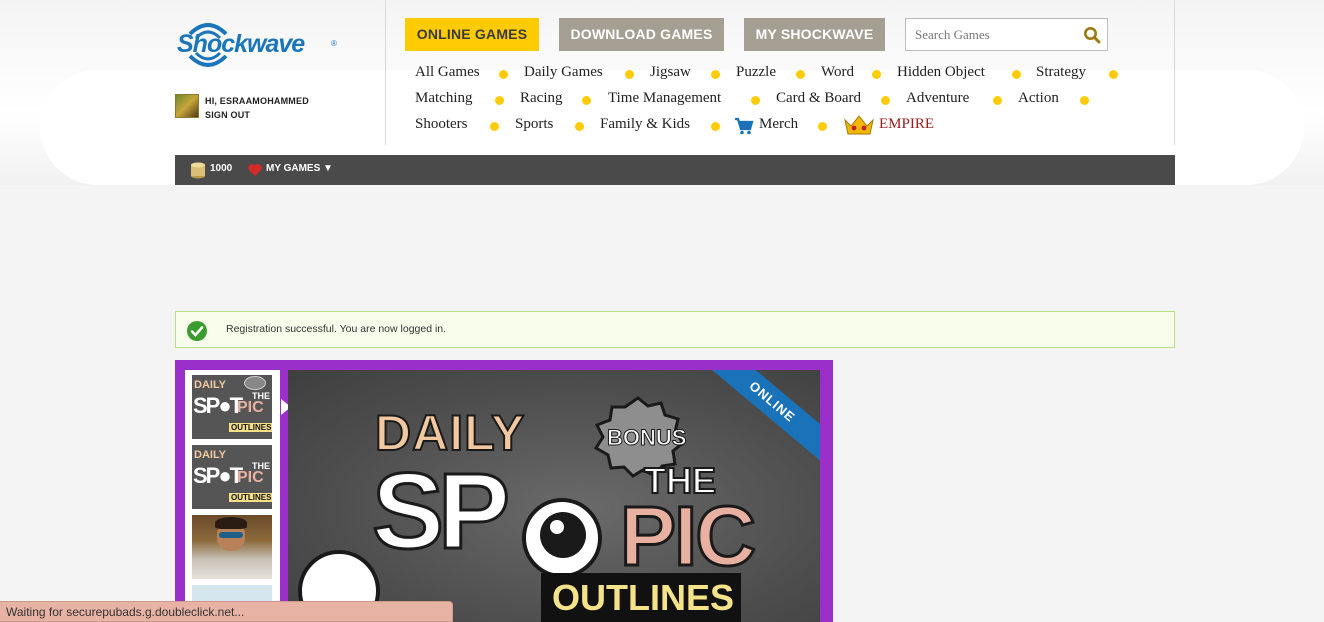 This screenshot has width=1324, height=622. I want to click on nav-card-board: Card & Board, so click(818, 98).